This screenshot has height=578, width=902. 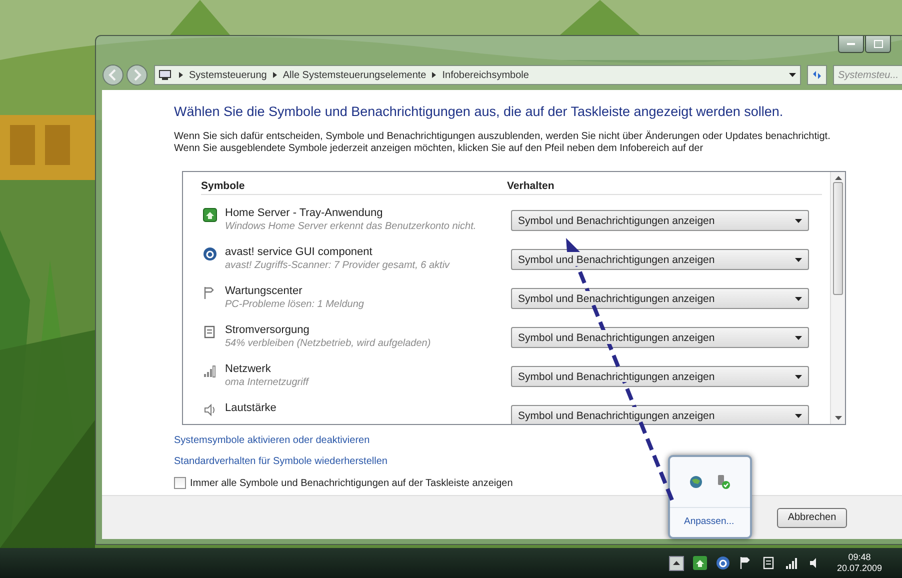 I want to click on minimize-icon, so click(x=851, y=44).